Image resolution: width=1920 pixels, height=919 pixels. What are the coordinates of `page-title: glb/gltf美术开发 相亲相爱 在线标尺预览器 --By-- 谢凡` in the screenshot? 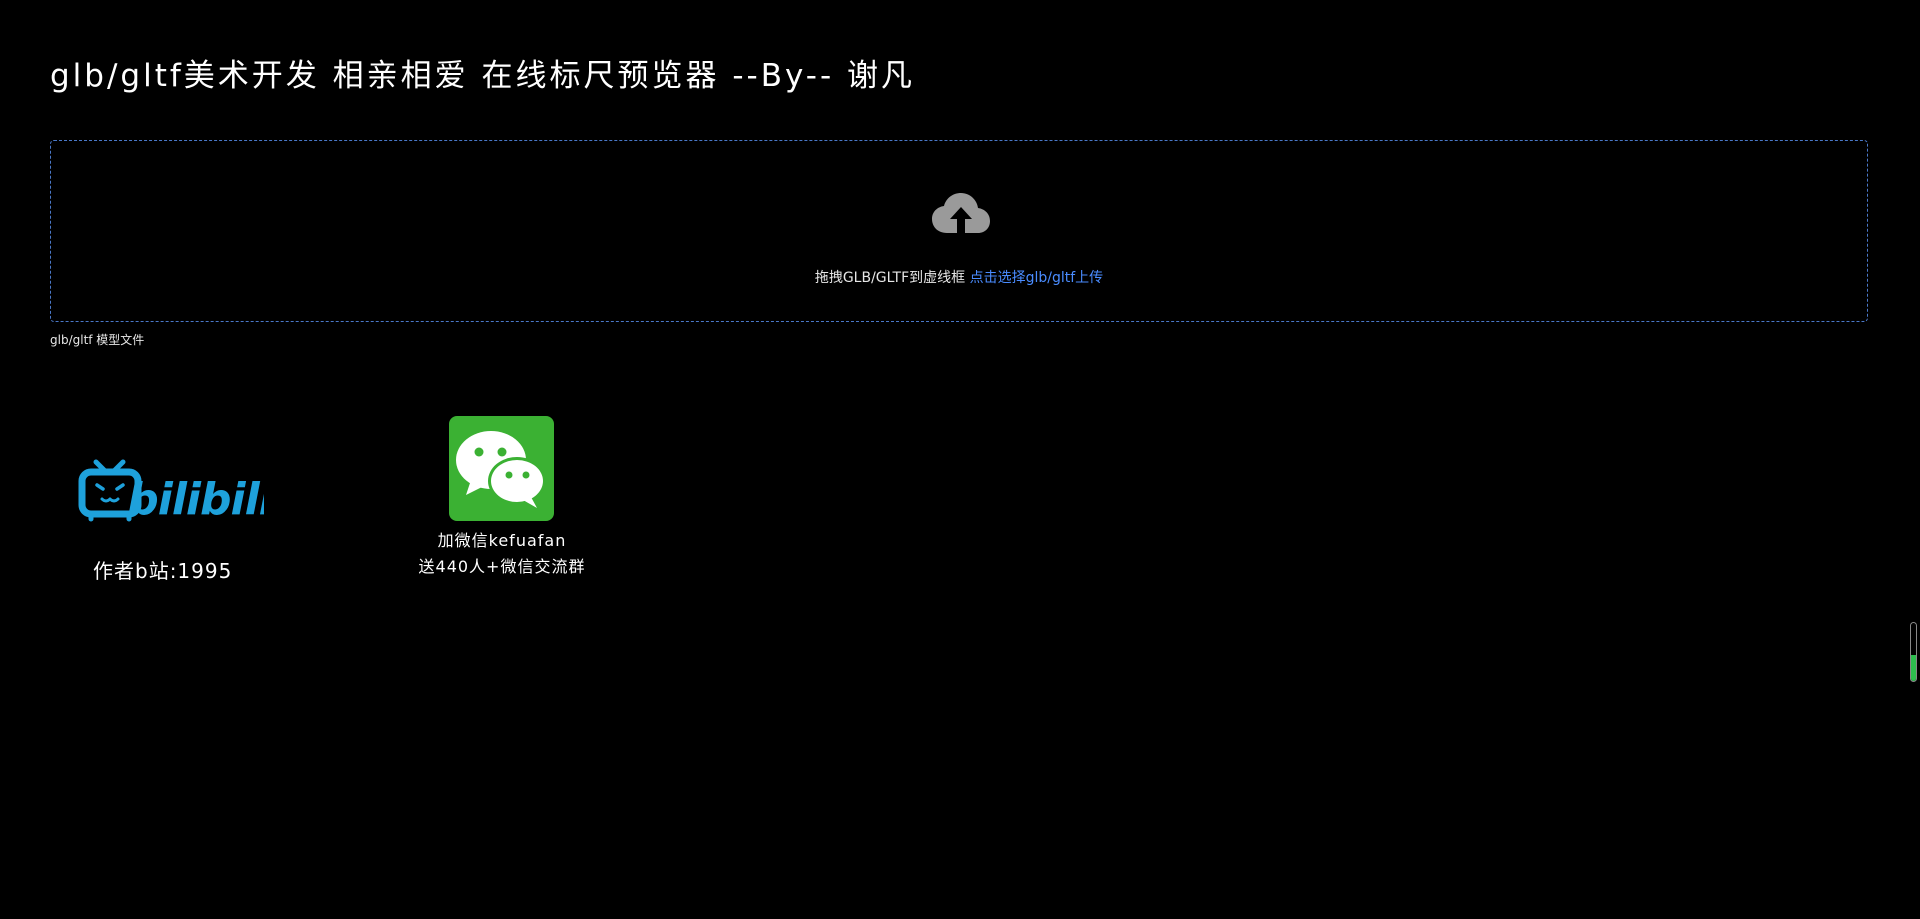 It's located at (482, 76).